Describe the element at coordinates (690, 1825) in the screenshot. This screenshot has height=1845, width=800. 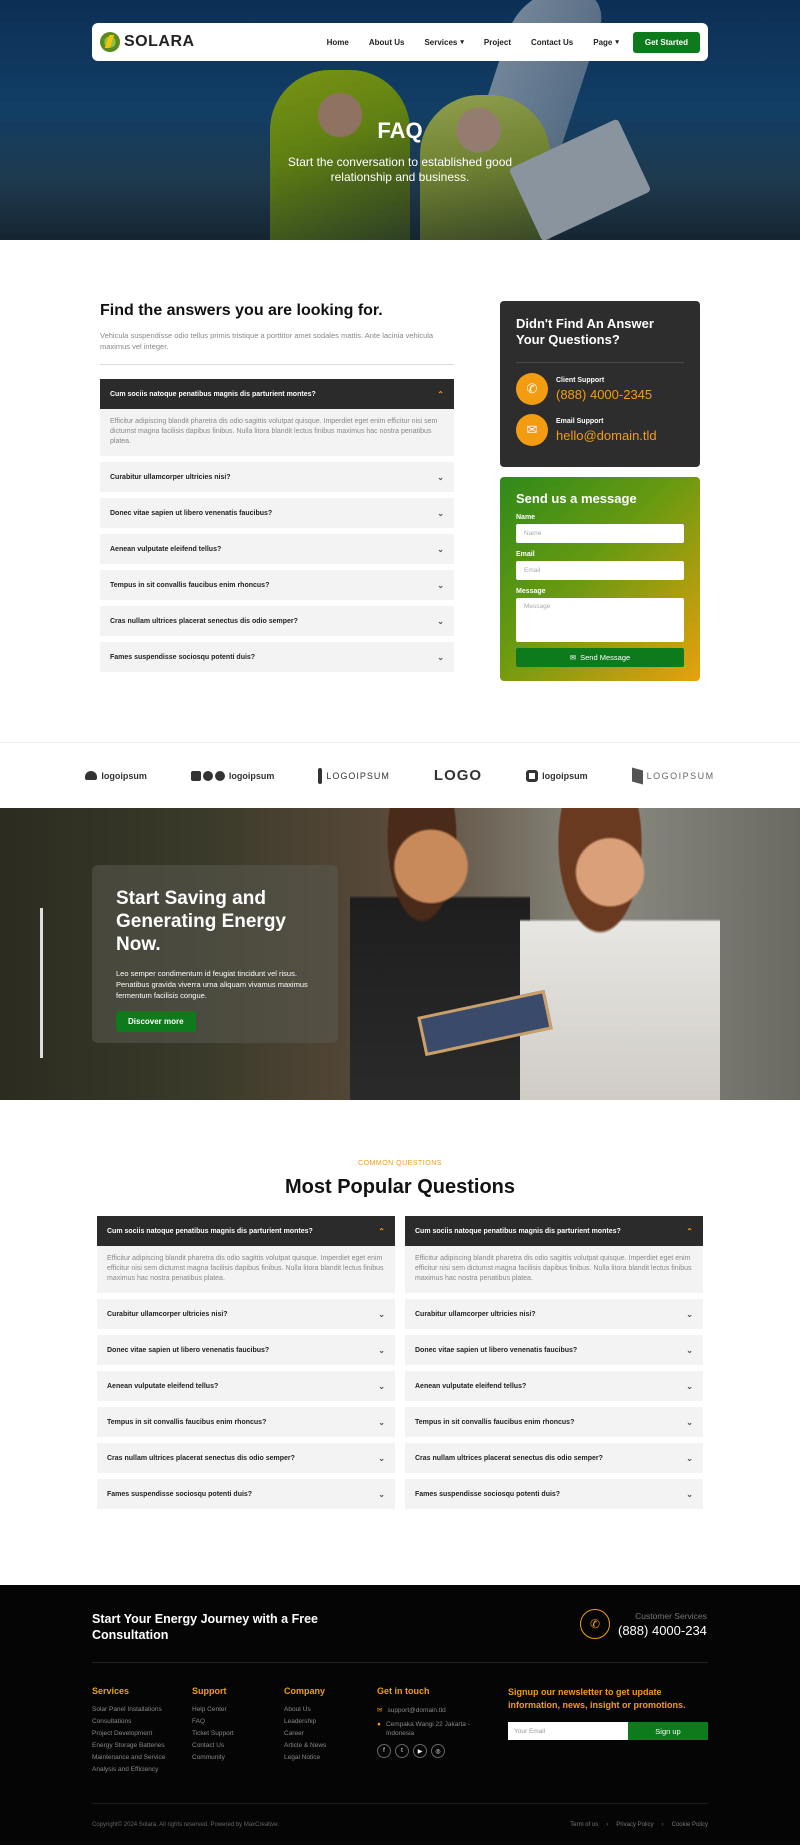
I see `cookie-link: Cookie Policy` at that location.